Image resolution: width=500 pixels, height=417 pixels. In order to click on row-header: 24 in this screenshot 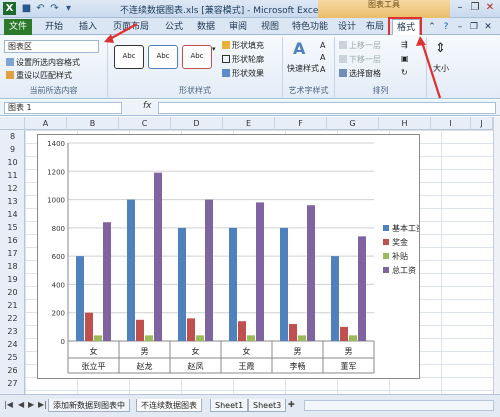, I will do `click(12, 344)`.